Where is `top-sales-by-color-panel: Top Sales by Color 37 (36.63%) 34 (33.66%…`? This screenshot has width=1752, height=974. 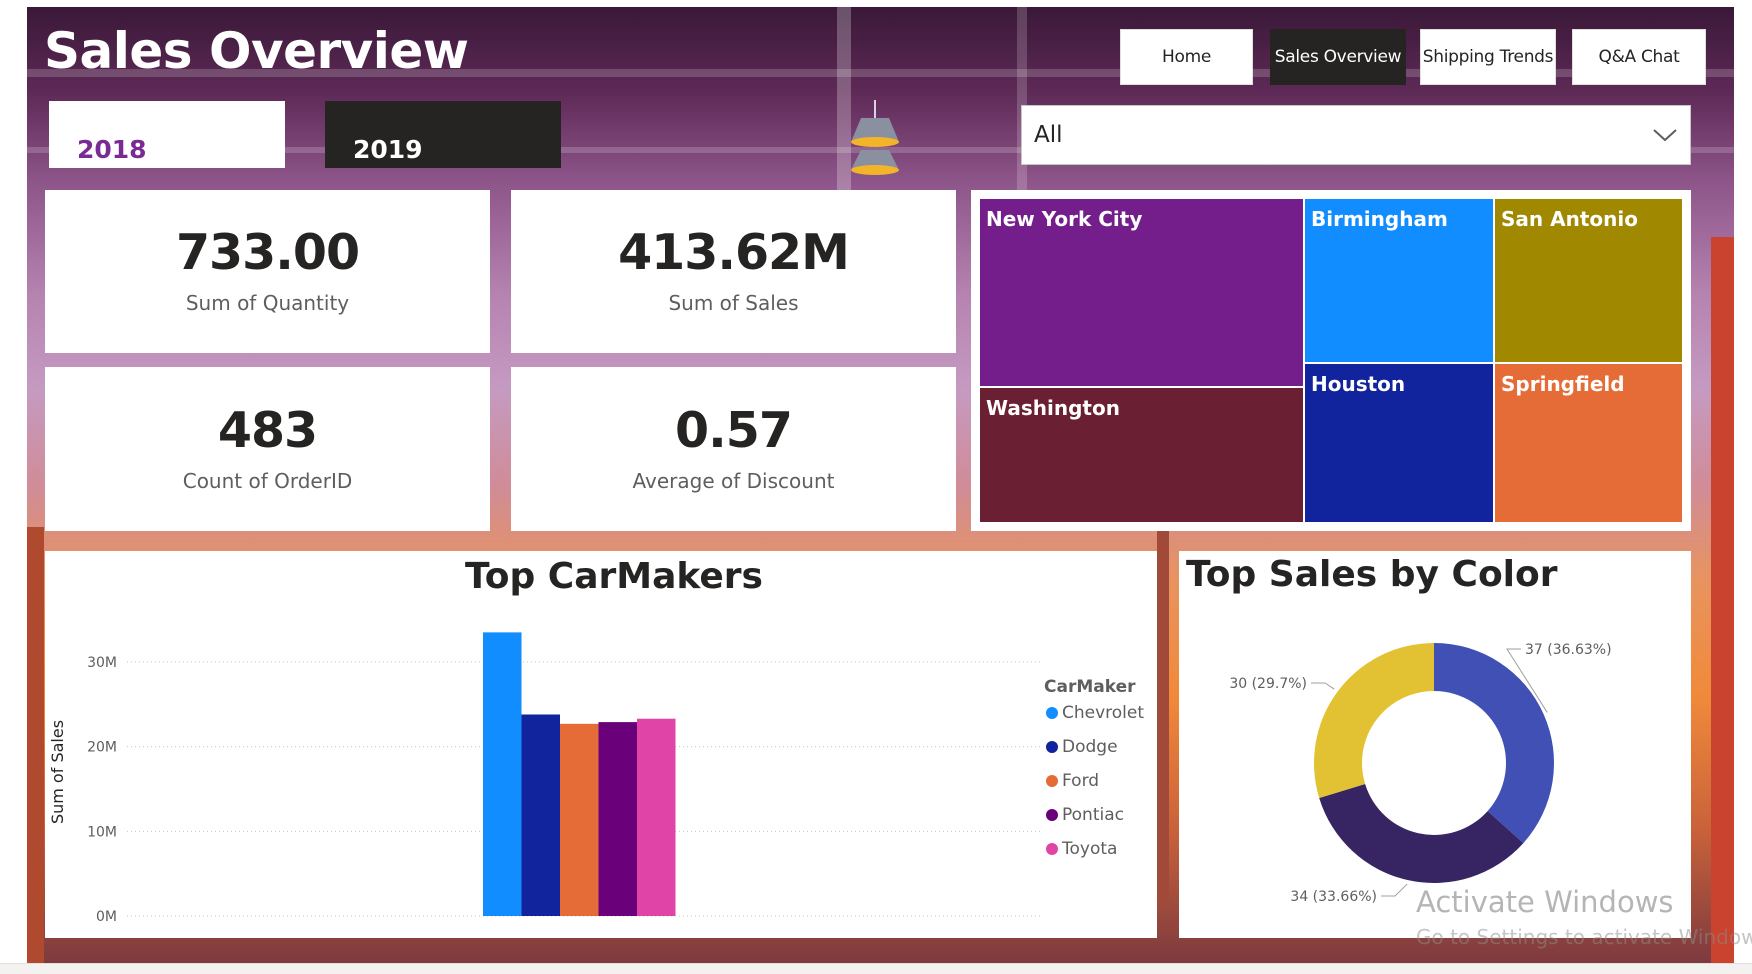 top-sales-by-color-panel: Top Sales by Color 37 (36.63%) 34 (33.66%… is located at coordinates (1435, 744).